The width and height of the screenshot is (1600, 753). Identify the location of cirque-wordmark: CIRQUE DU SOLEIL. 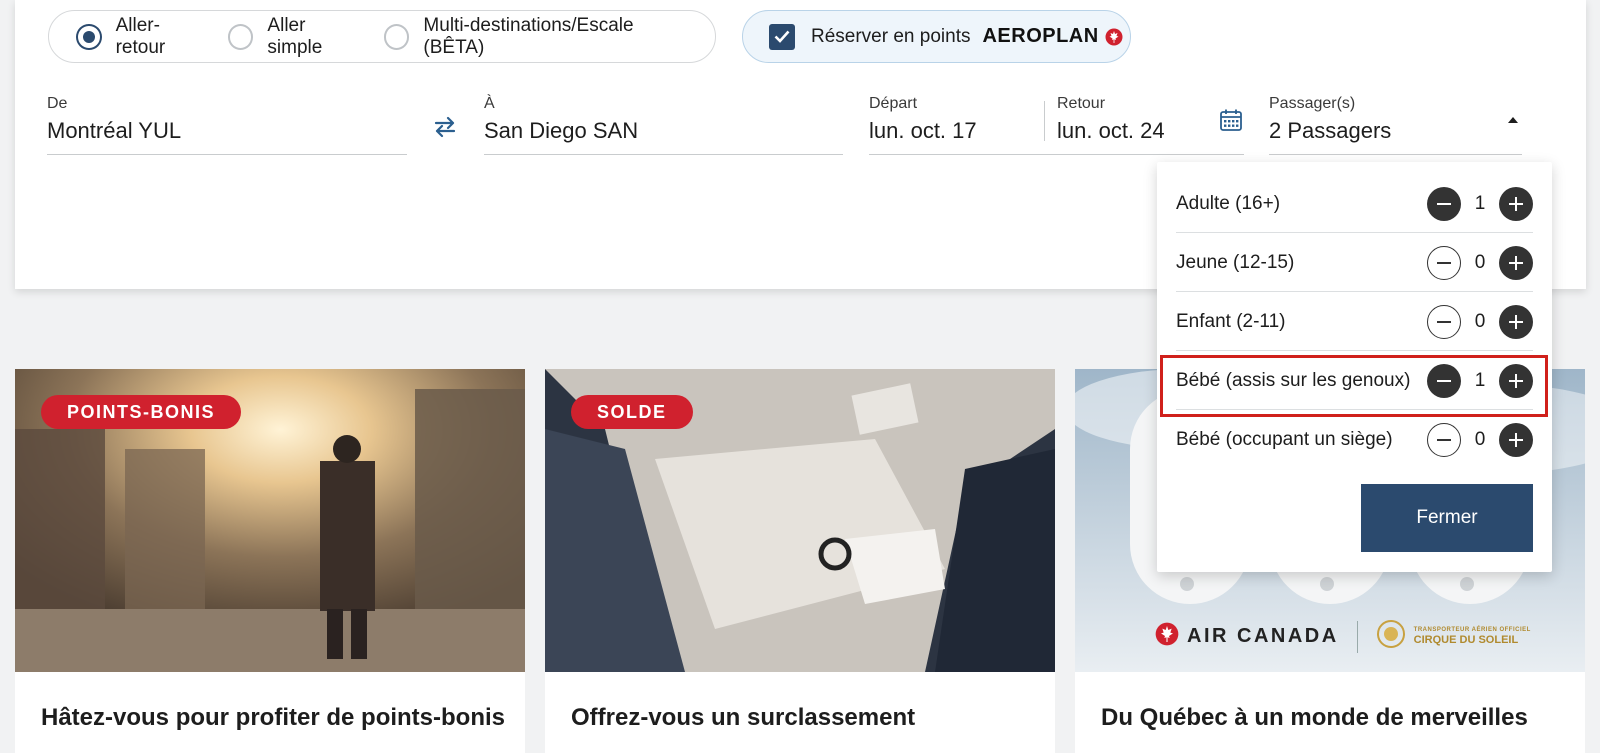
(1466, 639).